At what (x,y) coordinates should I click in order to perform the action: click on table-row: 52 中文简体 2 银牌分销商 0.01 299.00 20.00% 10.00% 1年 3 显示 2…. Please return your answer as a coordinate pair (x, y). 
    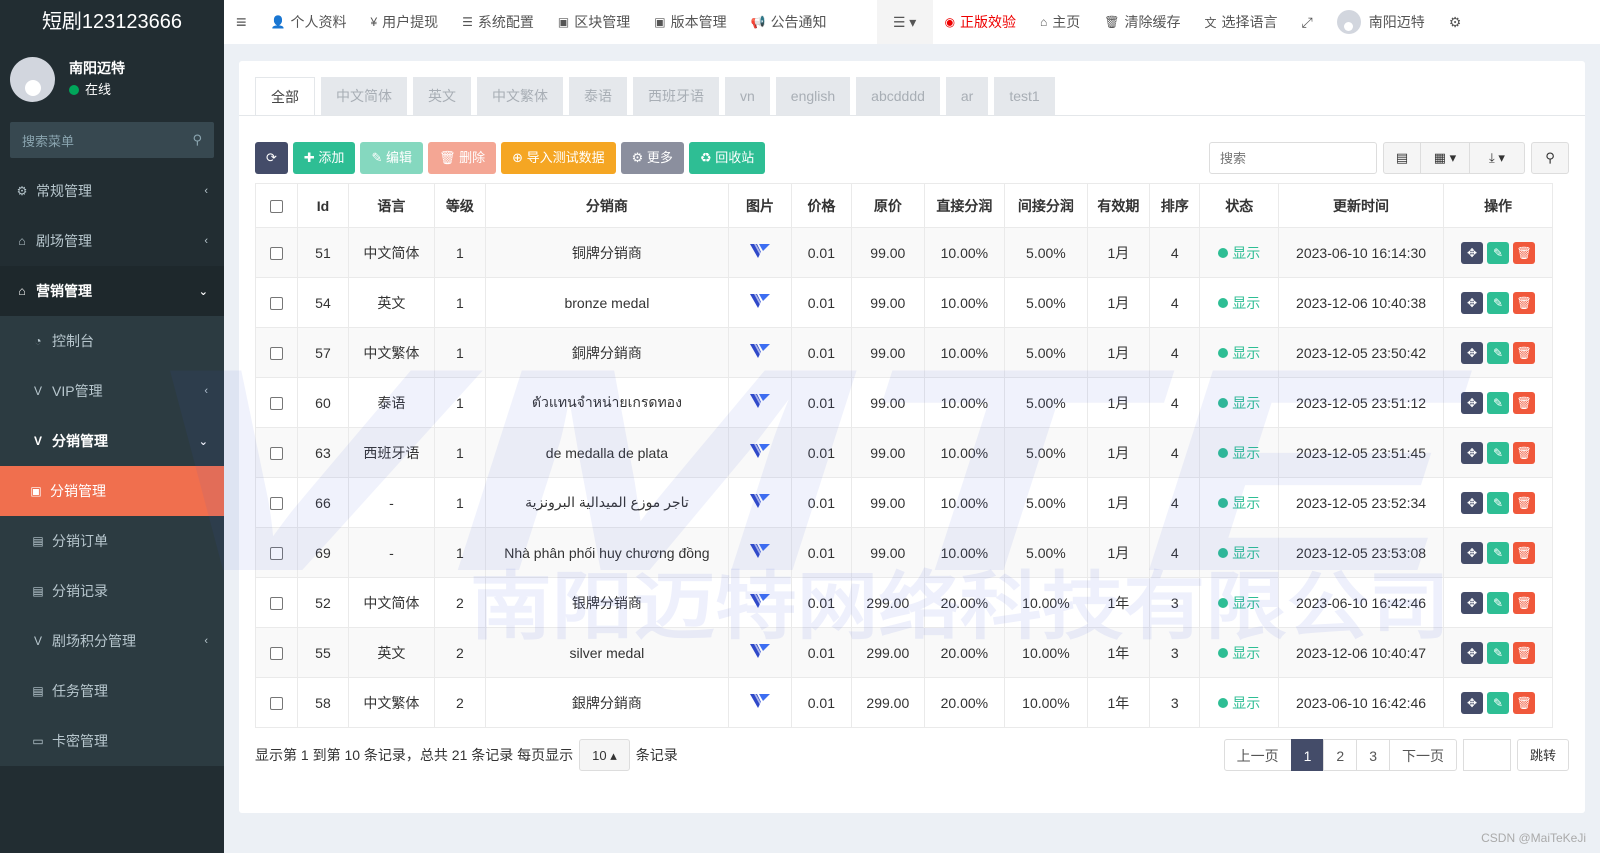
    Looking at the image, I should click on (903, 602).